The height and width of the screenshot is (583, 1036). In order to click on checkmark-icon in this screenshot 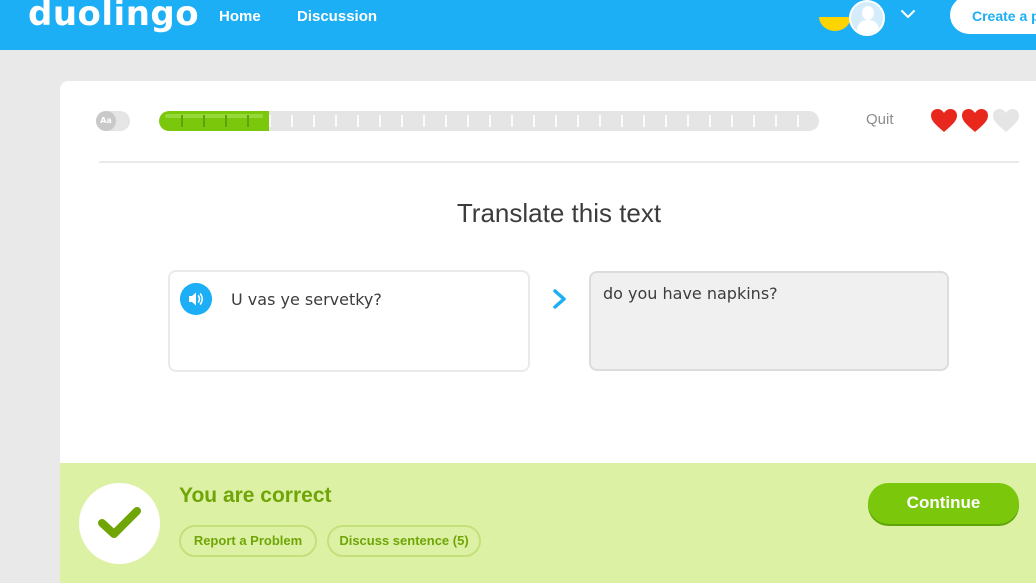, I will do `click(119, 522)`.